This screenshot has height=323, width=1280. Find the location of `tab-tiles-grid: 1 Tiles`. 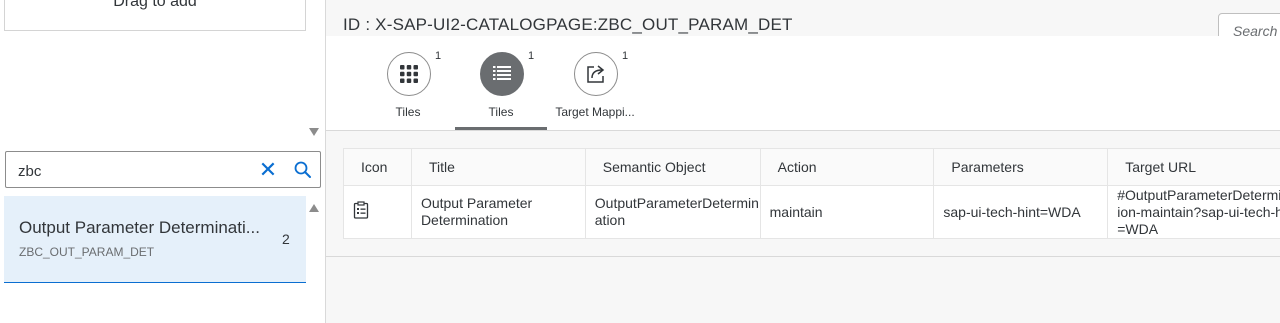

tab-tiles-grid: 1 Tiles is located at coordinates (408, 83).